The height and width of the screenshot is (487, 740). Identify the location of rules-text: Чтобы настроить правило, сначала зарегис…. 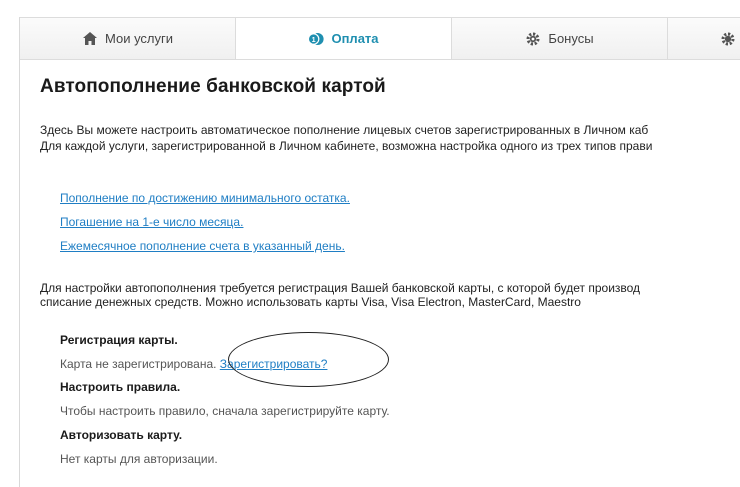
(225, 411).